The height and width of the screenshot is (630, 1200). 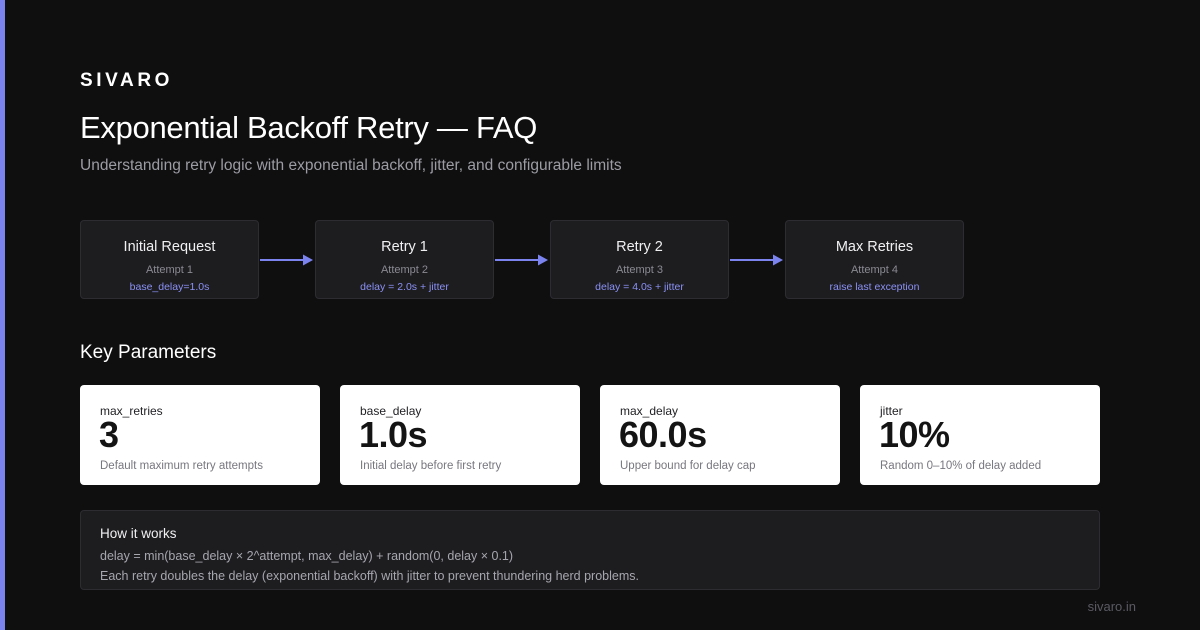 I want to click on step-title: Retry 2, so click(x=639, y=247).